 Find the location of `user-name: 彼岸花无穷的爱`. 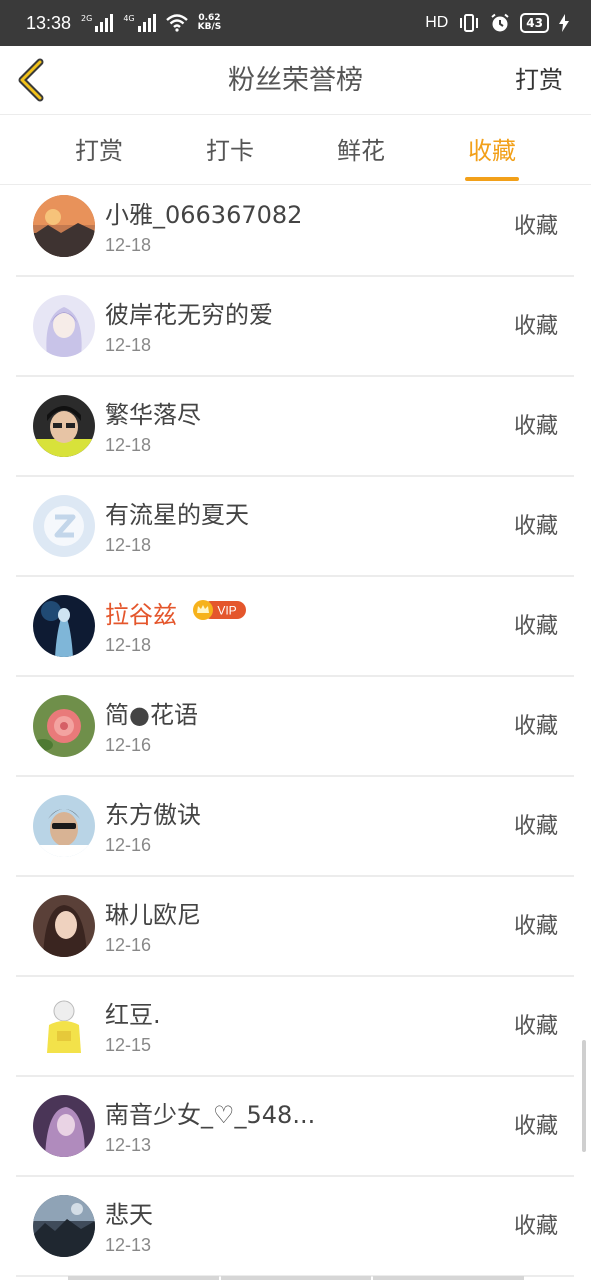

user-name: 彼岸花无穷的爱 is located at coordinates (189, 315).